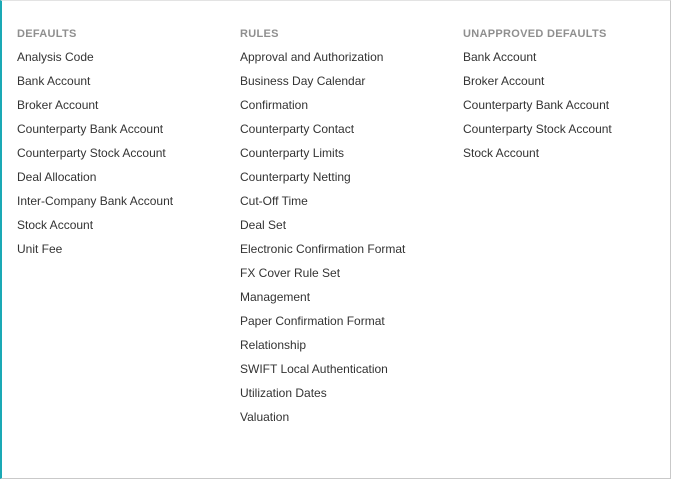 This screenshot has width=673, height=481. What do you see at coordinates (322, 157) in the screenshot?
I see `rules-link-counterparty-limits: Counterparty Limits` at bounding box center [322, 157].